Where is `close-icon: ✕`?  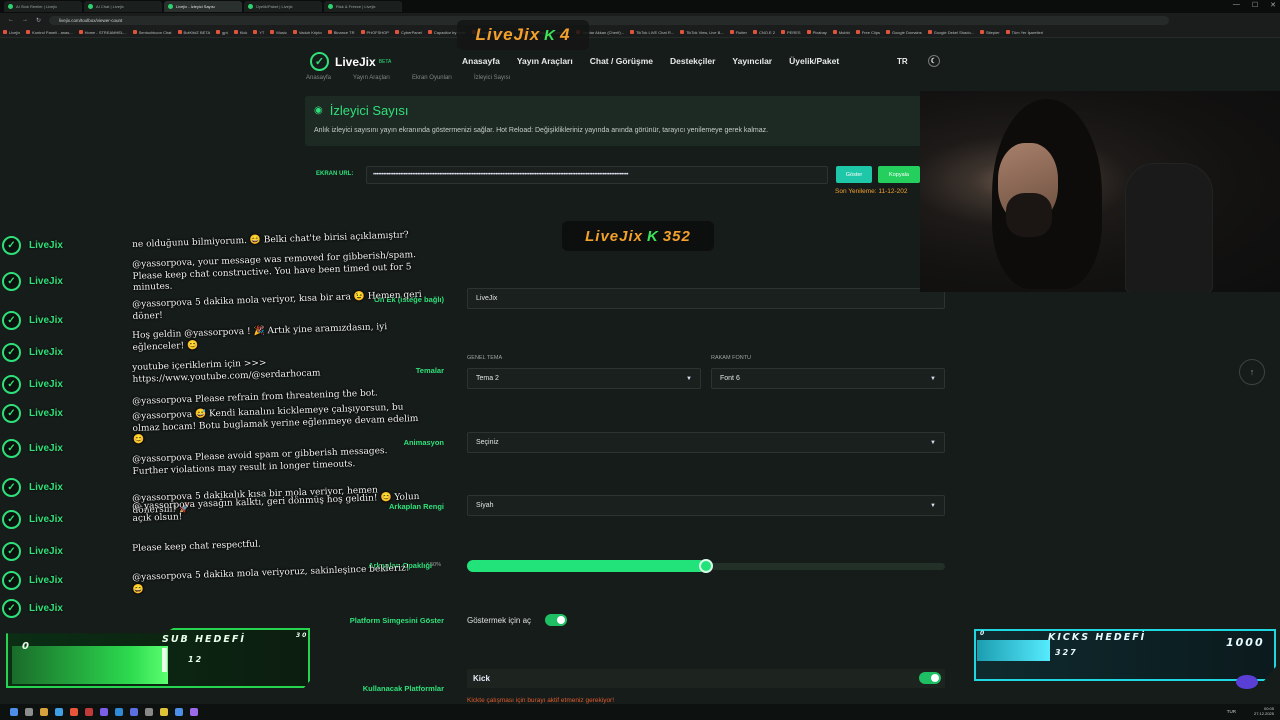
close-icon: ✕ is located at coordinates (1273, 5).